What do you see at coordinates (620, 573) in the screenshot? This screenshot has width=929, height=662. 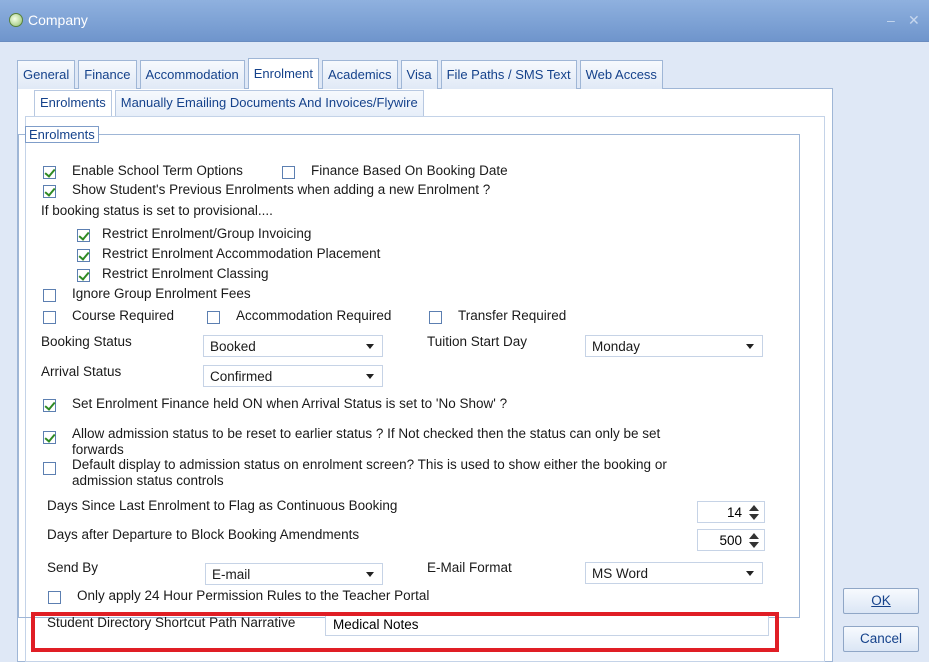 I see `email-format-value: MS Word` at bounding box center [620, 573].